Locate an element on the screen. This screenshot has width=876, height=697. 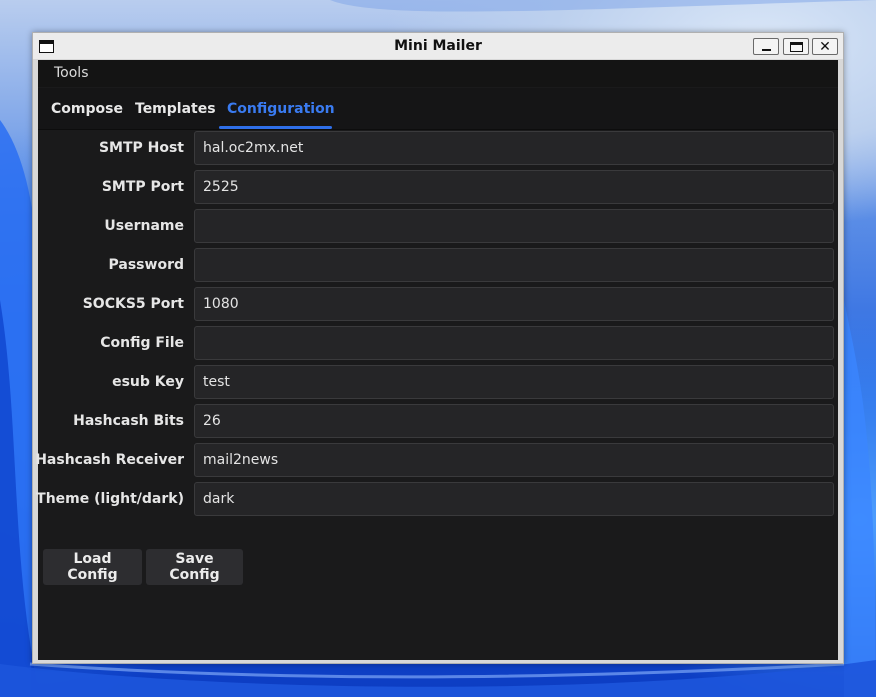
minimize-icon is located at coordinates (766, 49).